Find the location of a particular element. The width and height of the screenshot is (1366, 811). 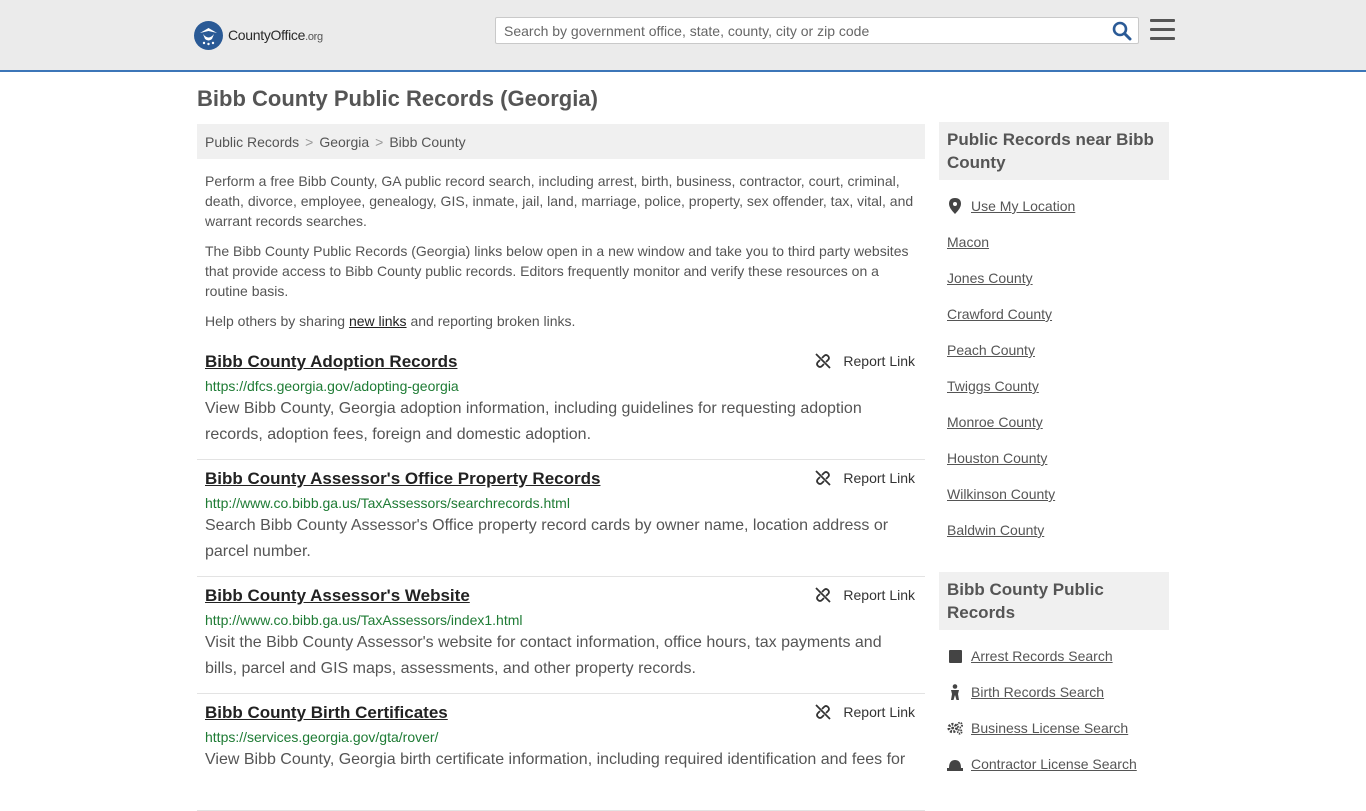

use-location-item: Use My Location is located at coordinates (1054, 206).